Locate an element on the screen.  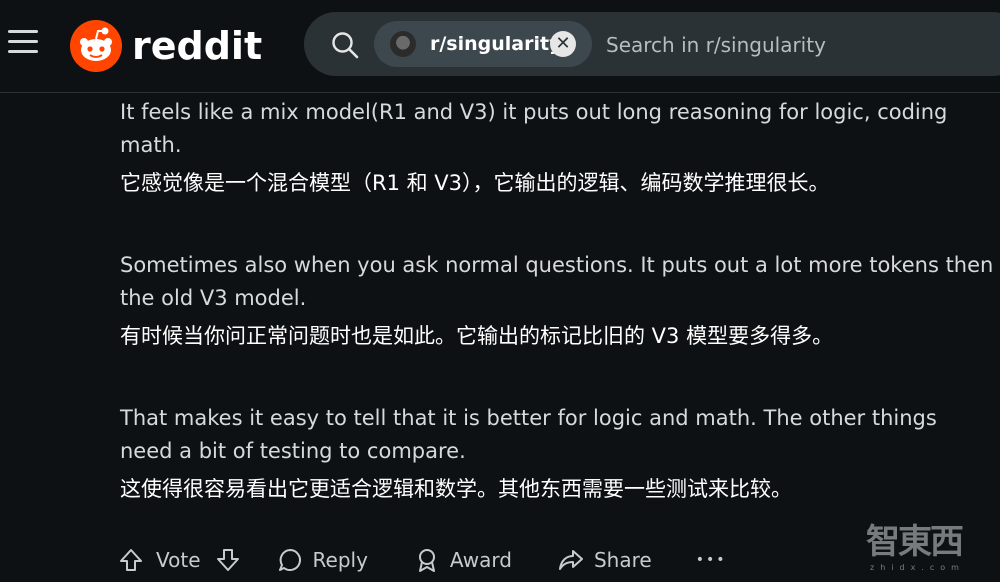
search-input is located at coordinates (796, 45).